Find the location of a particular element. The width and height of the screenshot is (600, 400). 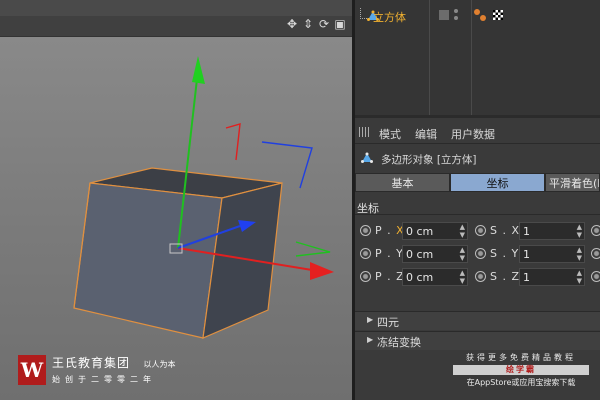

scale-x-label: S . X is located at coordinates (505, 230).